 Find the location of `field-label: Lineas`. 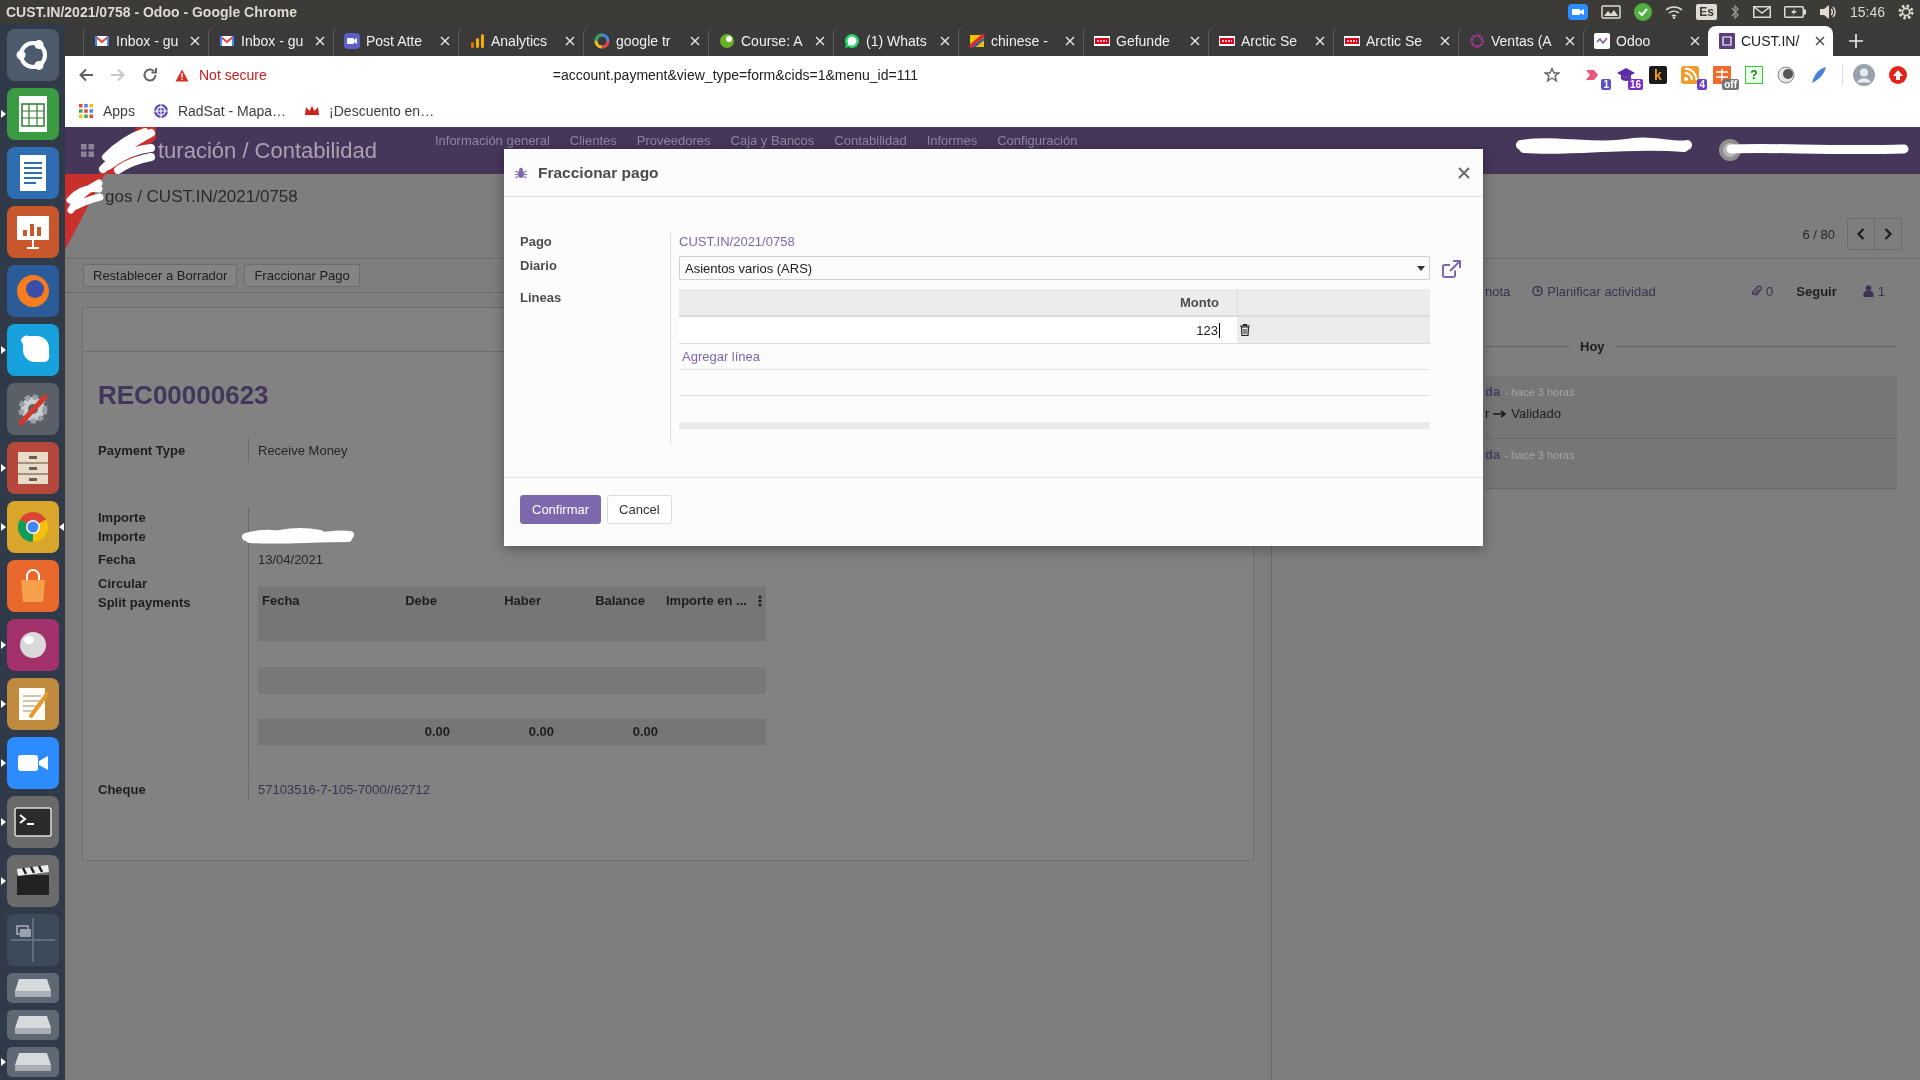

field-label: Lineas is located at coordinates (541, 298).